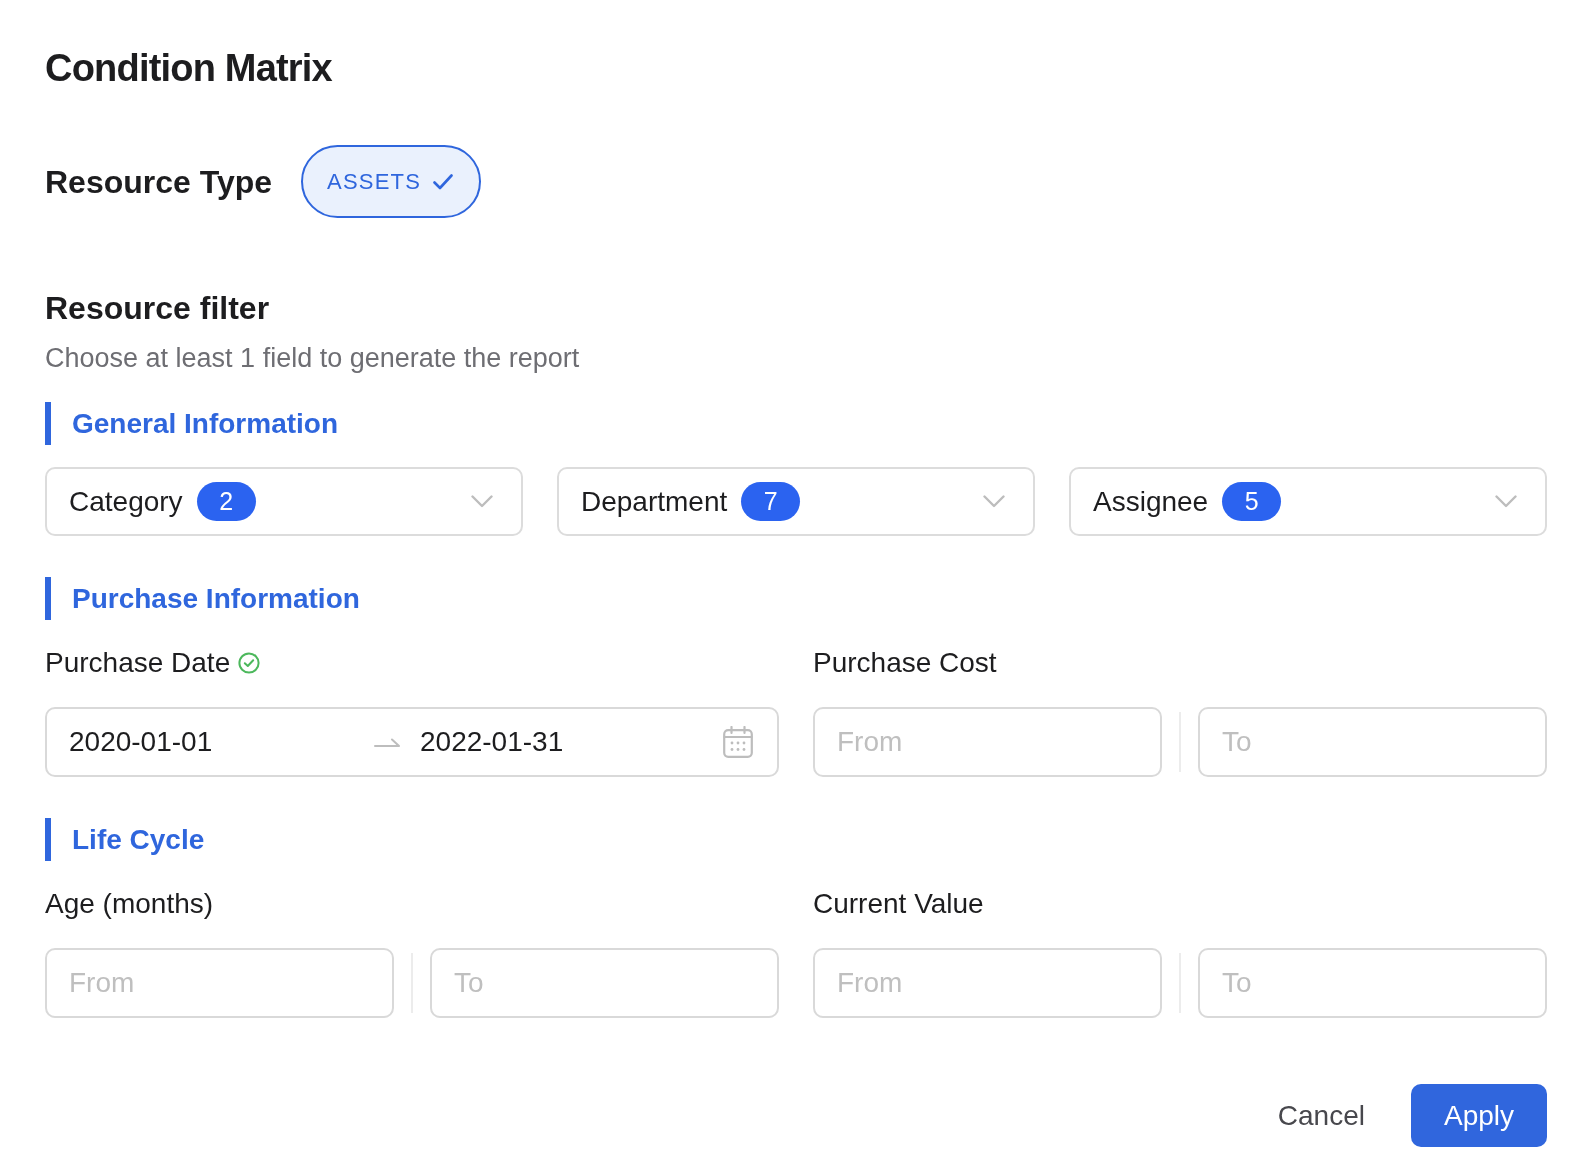 This screenshot has width=1590, height=1176. I want to click on filter-dropdown: Assignee 5, so click(1308, 501).